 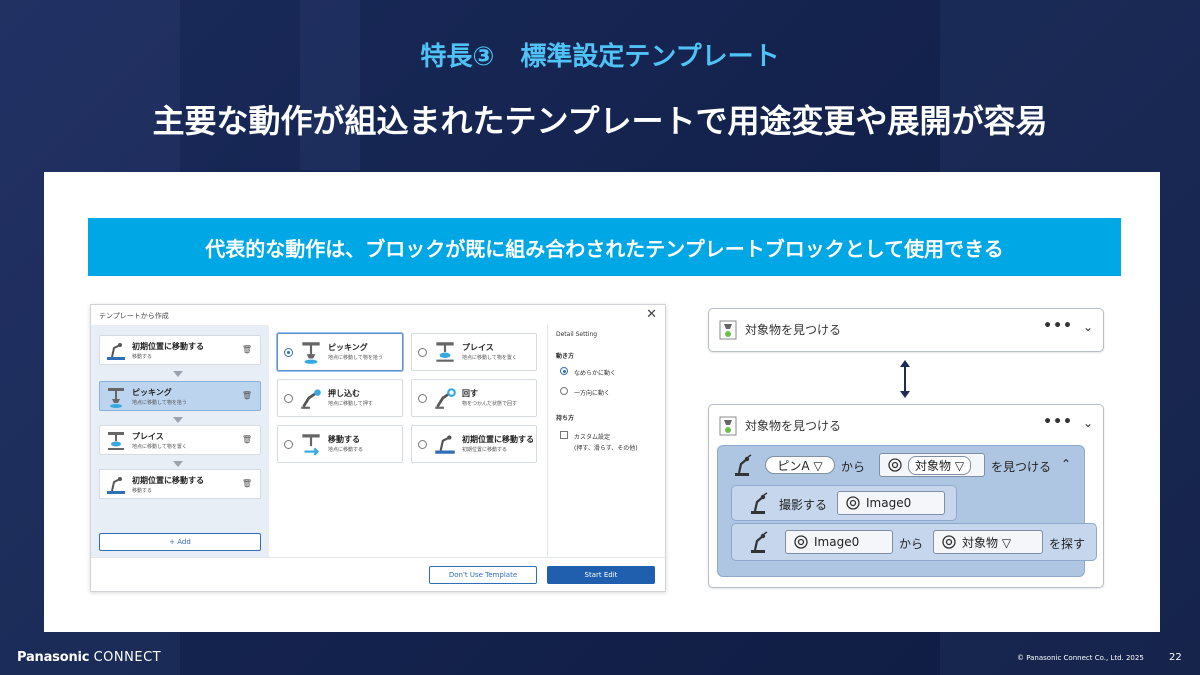 What do you see at coordinates (1021, 467) in the screenshot?
I see `find-label: を見つける` at bounding box center [1021, 467].